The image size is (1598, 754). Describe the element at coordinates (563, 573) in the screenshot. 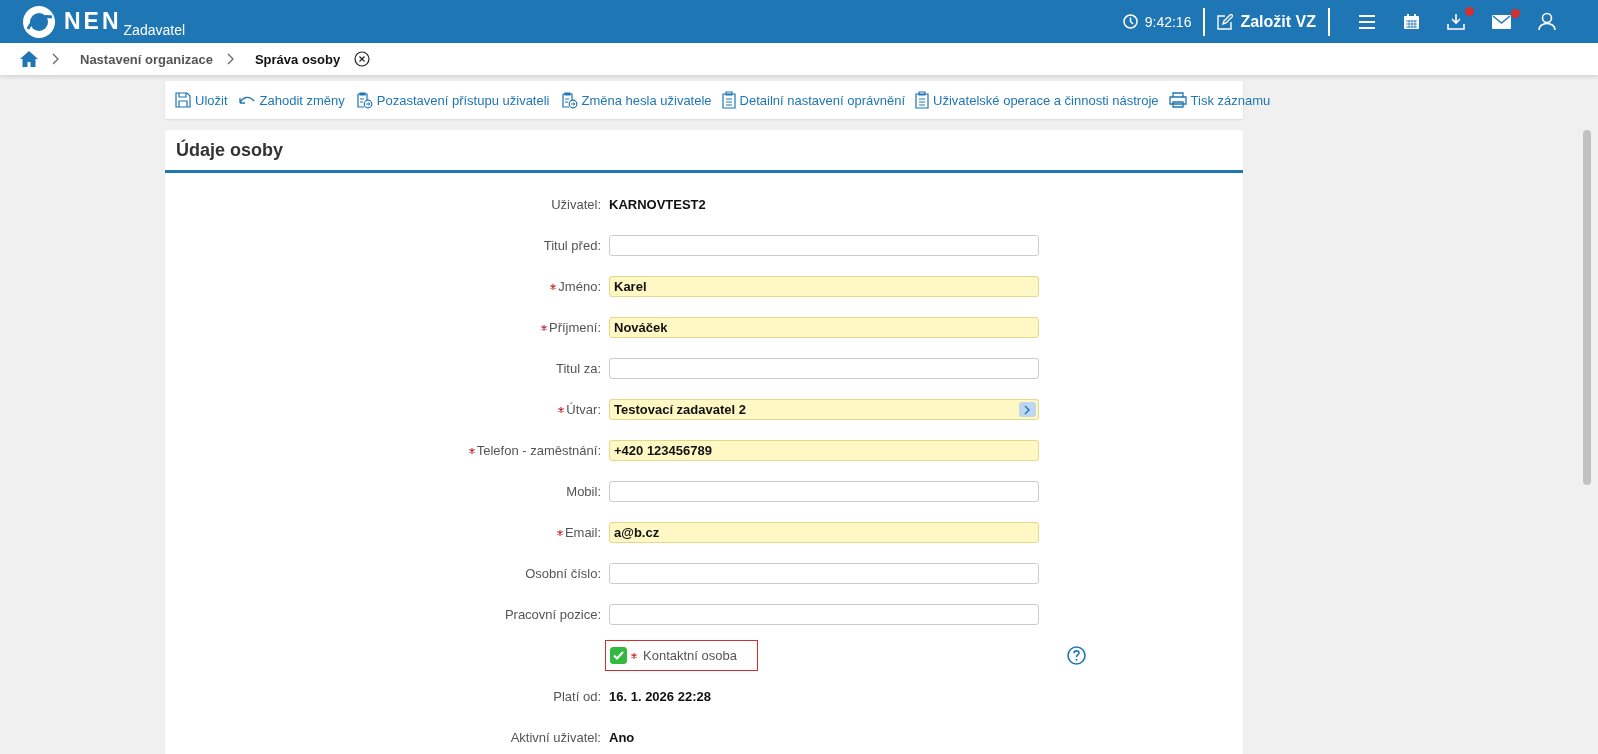

I see `field-label: Osobní číslo:` at that location.